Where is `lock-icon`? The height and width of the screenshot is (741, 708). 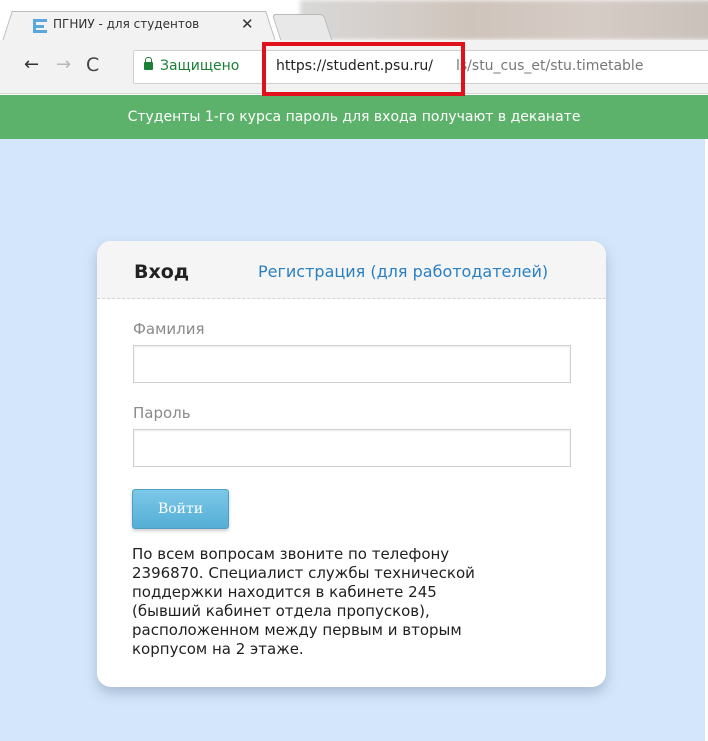 lock-icon is located at coordinates (148, 63).